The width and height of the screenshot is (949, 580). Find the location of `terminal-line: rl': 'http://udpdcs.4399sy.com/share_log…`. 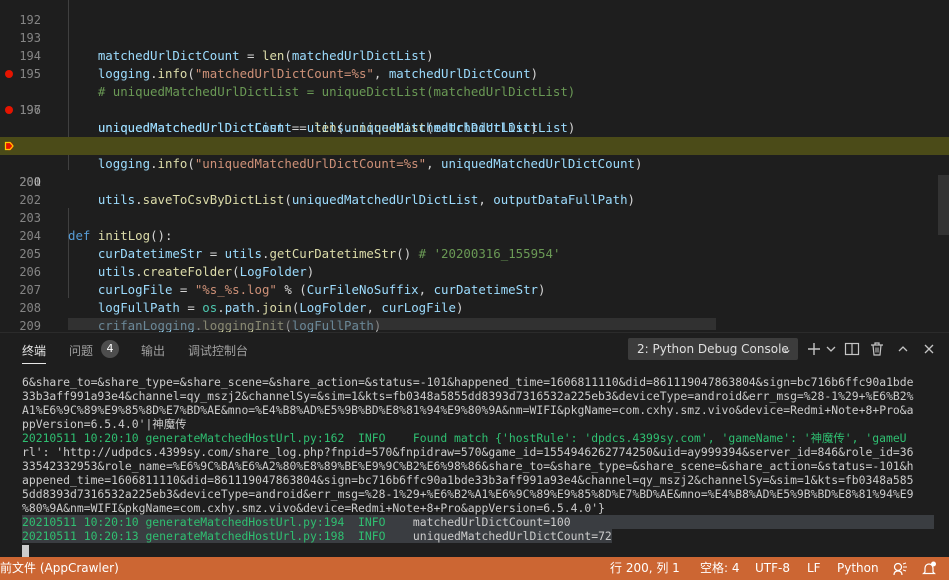

terminal-line: rl': 'http://udpdcs.4399sy.com/share_log… is located at coordinates (468, 452).